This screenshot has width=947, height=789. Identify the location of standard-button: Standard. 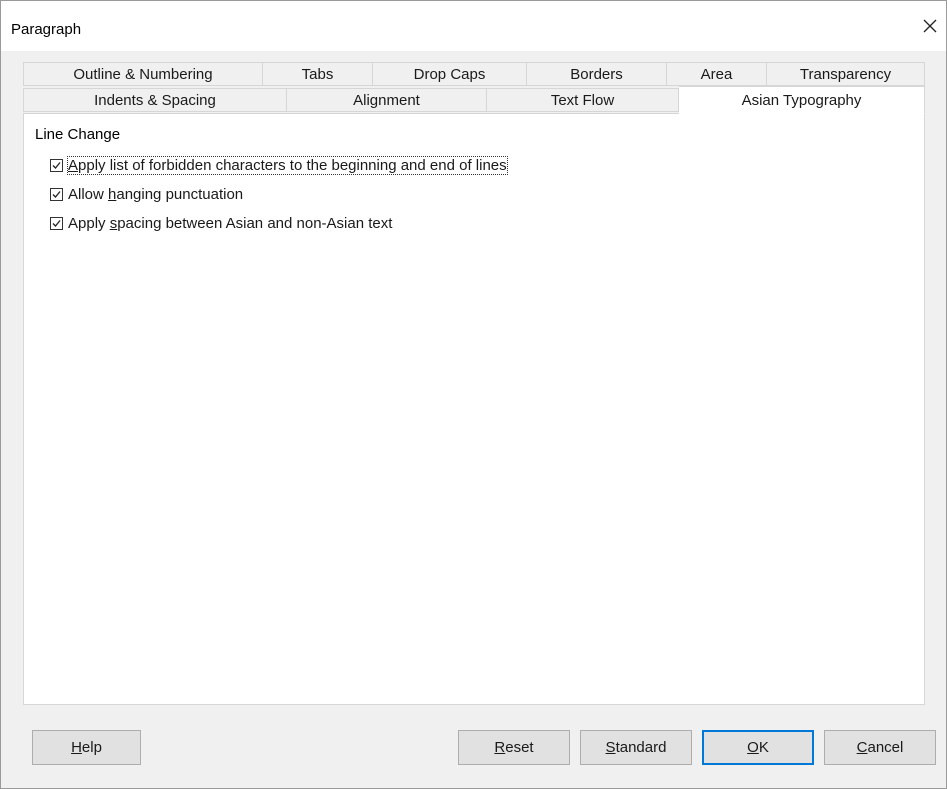
(636, 747).